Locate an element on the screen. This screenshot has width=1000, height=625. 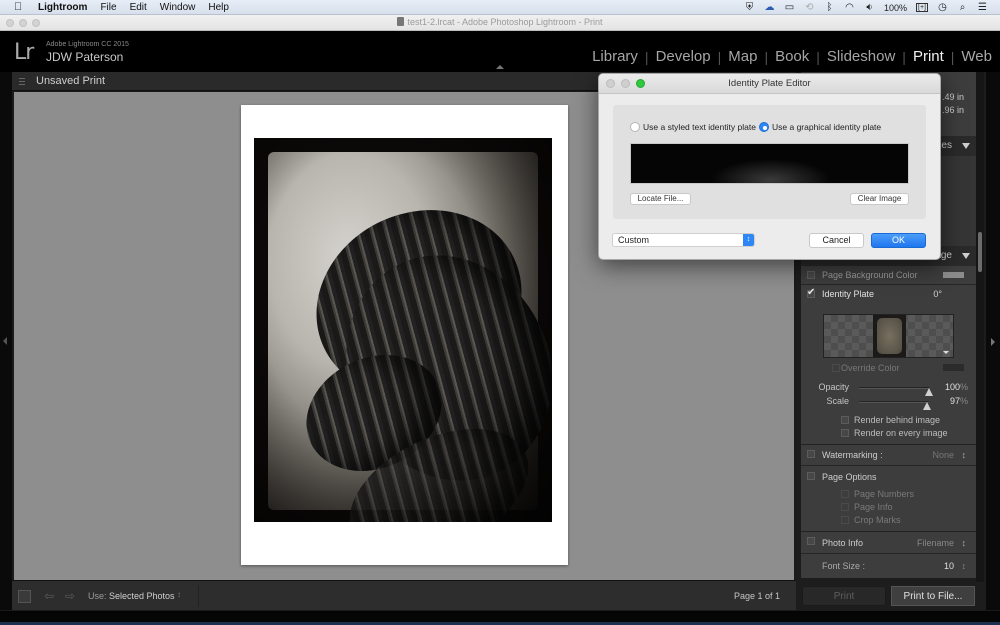
identity-plate-dropdown-icon is located at coordinates (946, 352).